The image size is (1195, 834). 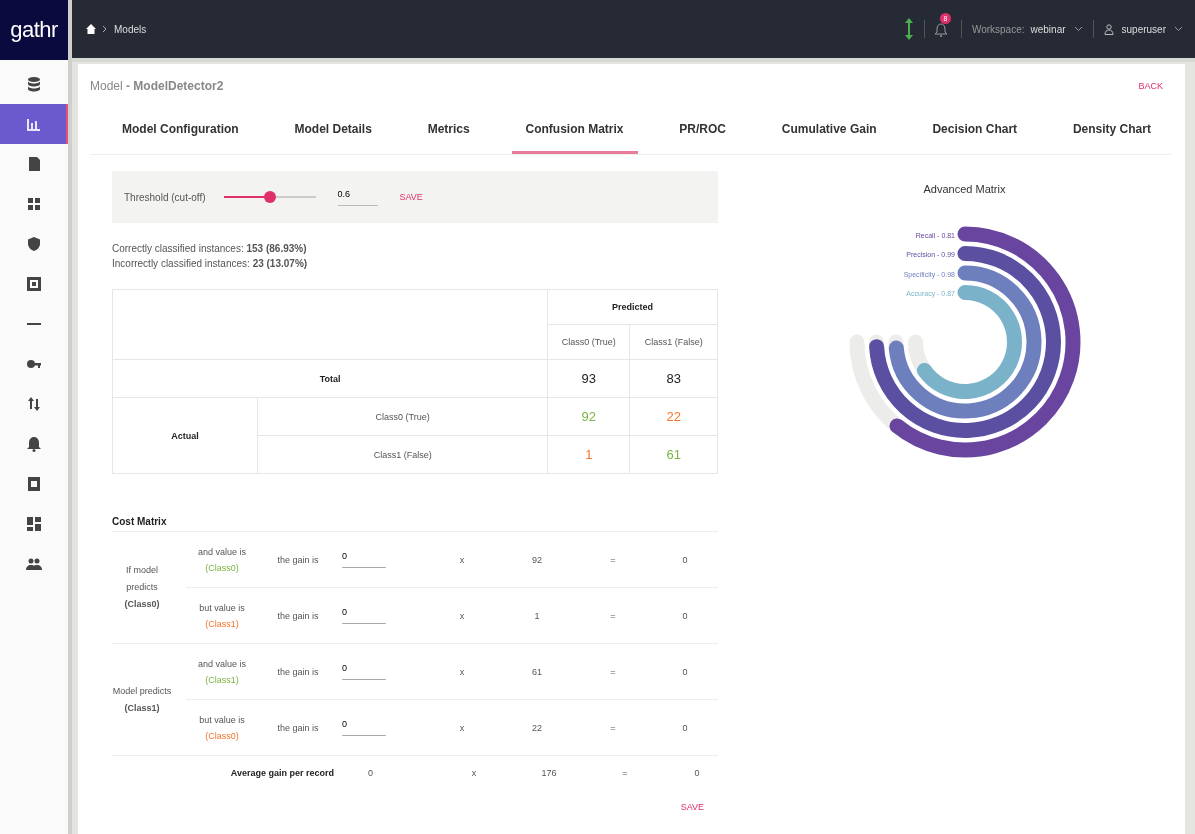 What do you see at coordinates (34, 284) in the screenshot?
I see `frame-icon` at bounding box center [34, 284].